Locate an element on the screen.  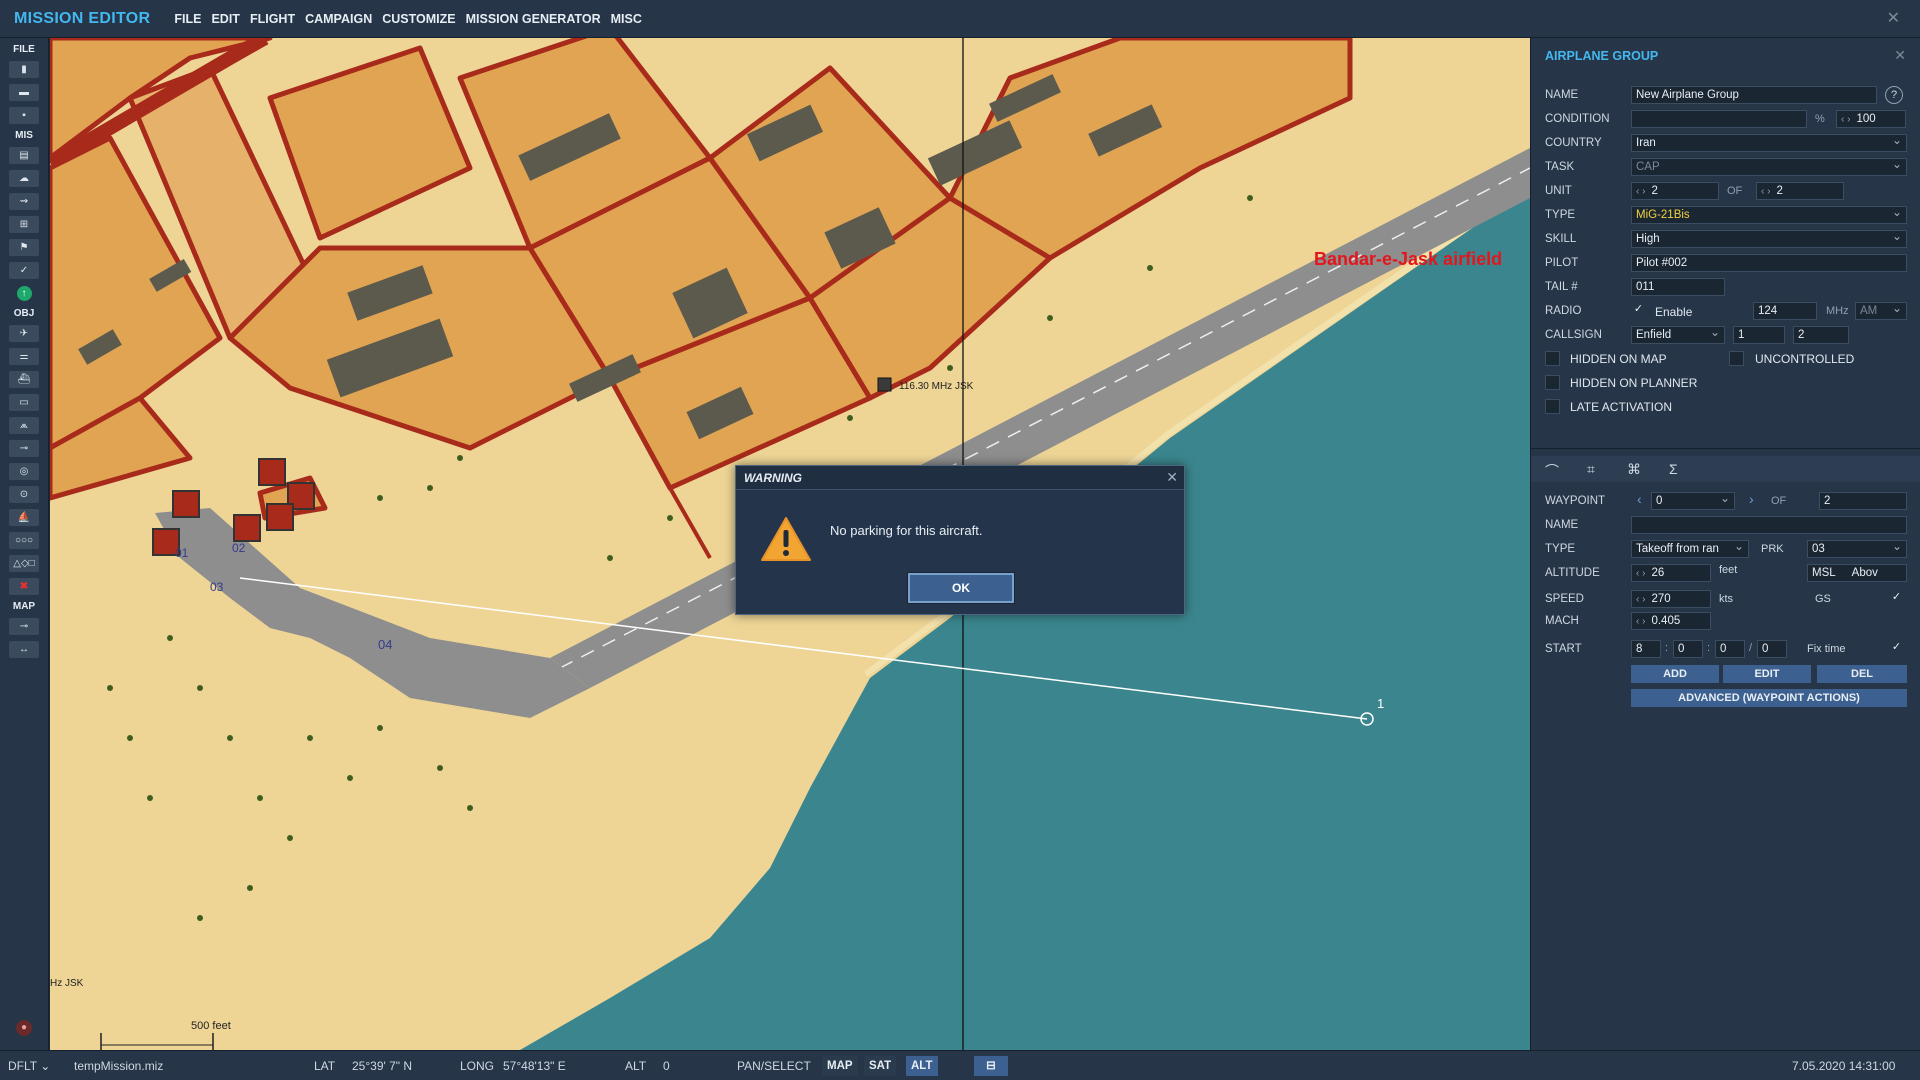
zone-icon: ⊙ is located at coordinates (24, 494).